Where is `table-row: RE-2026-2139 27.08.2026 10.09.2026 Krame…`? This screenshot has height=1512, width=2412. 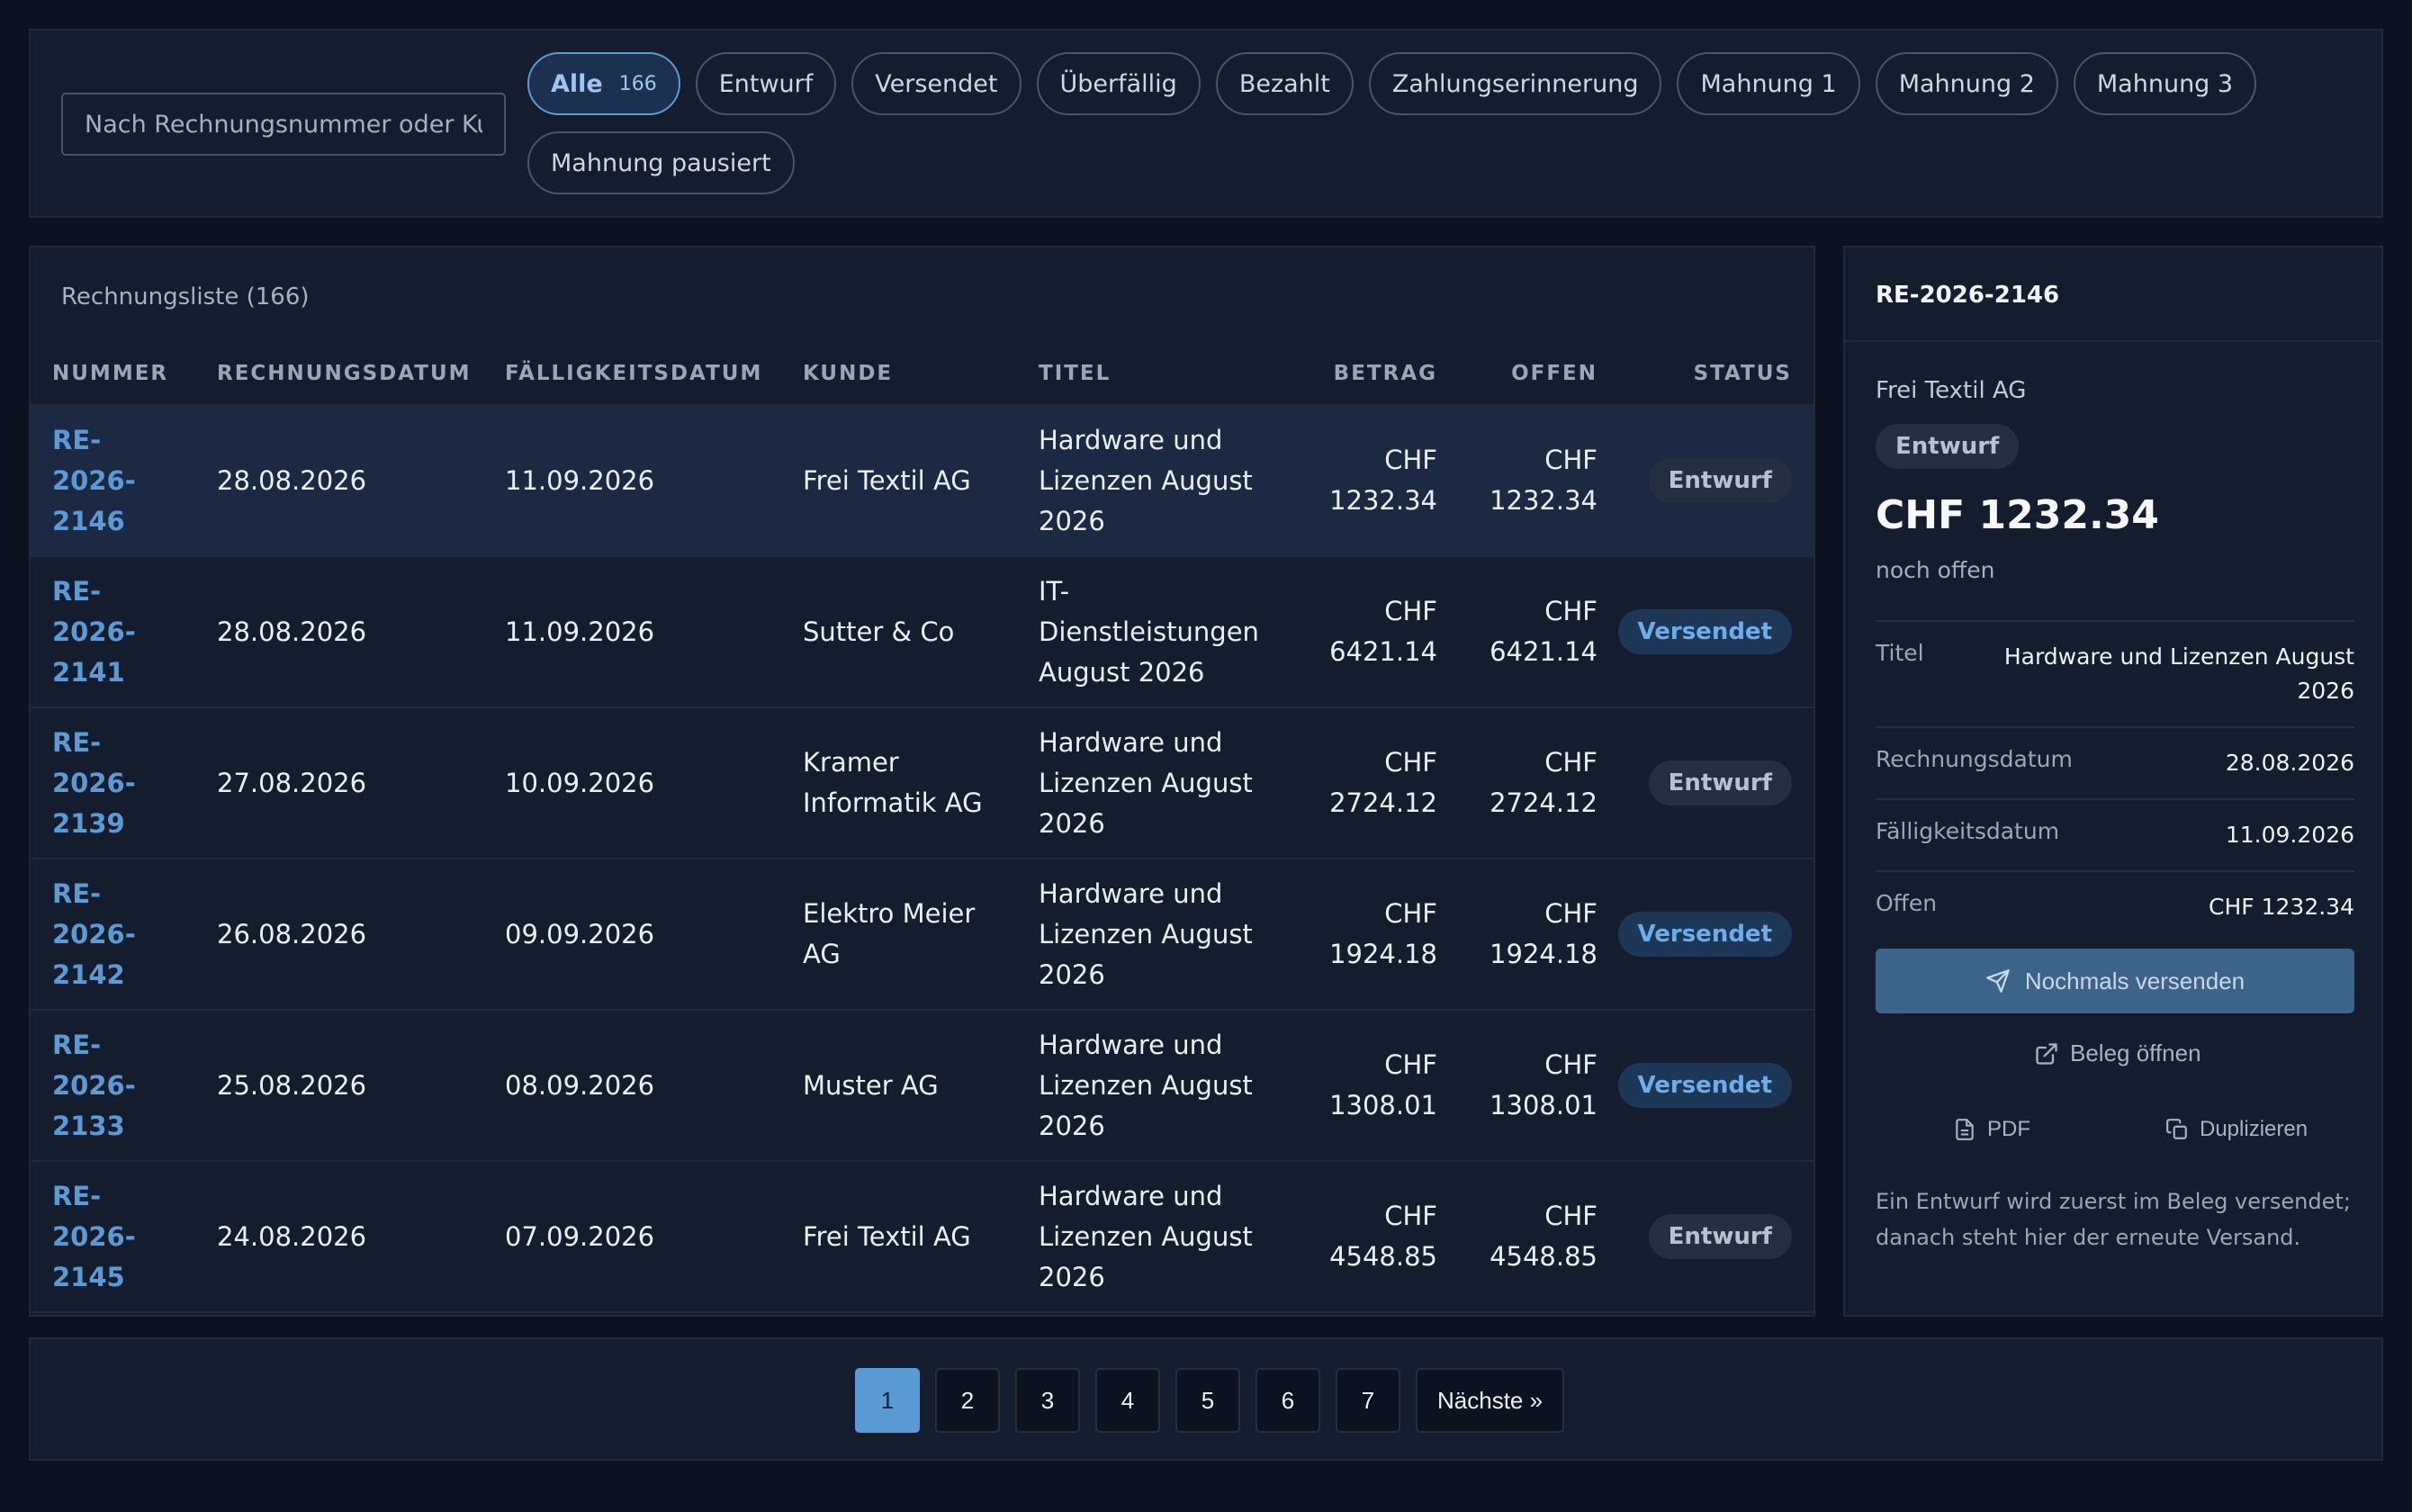
table-row: RE-2026-2139 27.08.2026 10.09.2026 Krame… is located at coordinates (922, 783).